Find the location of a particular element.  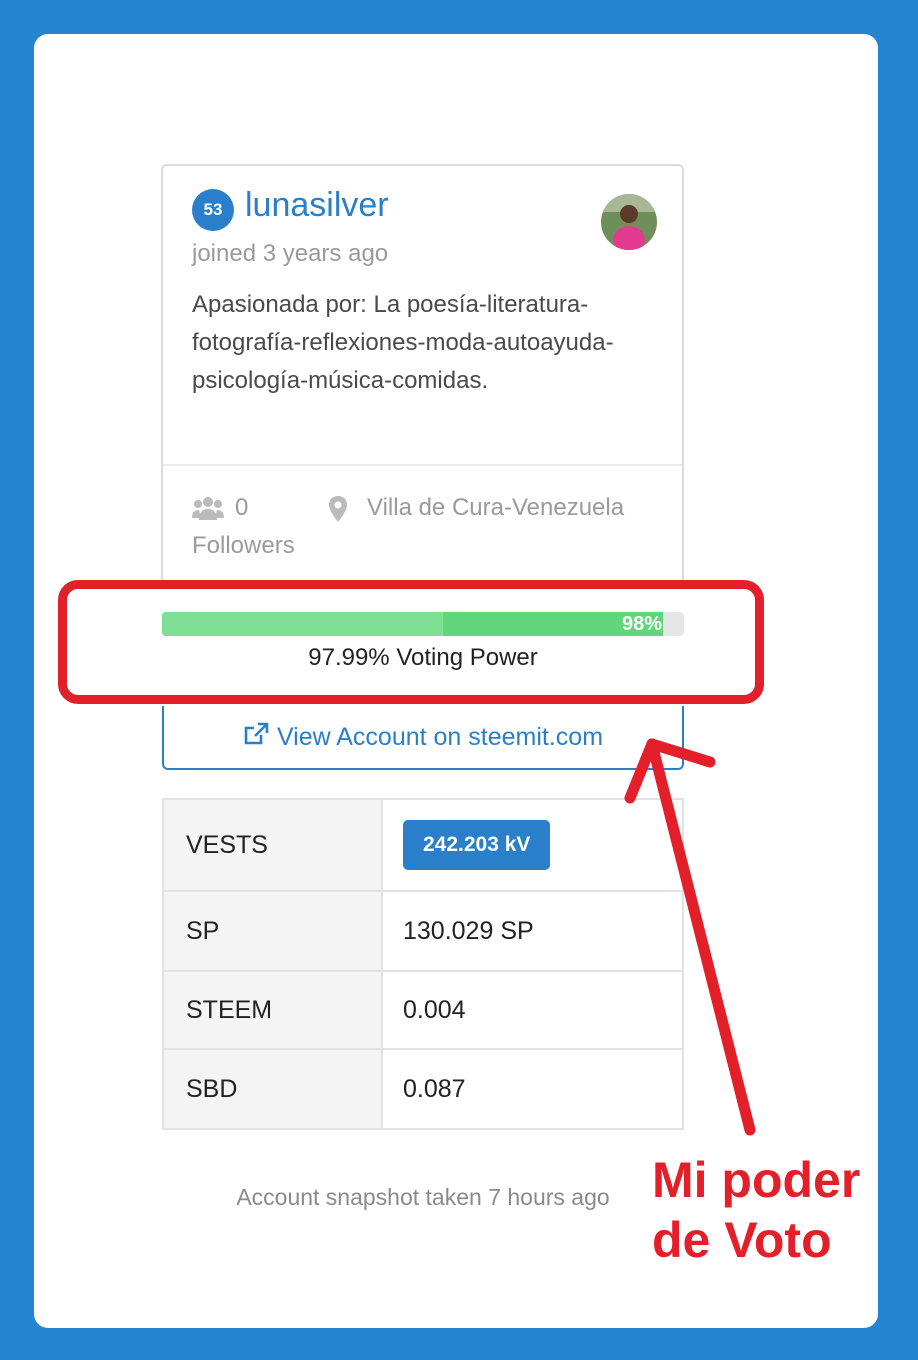

username-link: lunasilver is located at coordinates (317, 205).